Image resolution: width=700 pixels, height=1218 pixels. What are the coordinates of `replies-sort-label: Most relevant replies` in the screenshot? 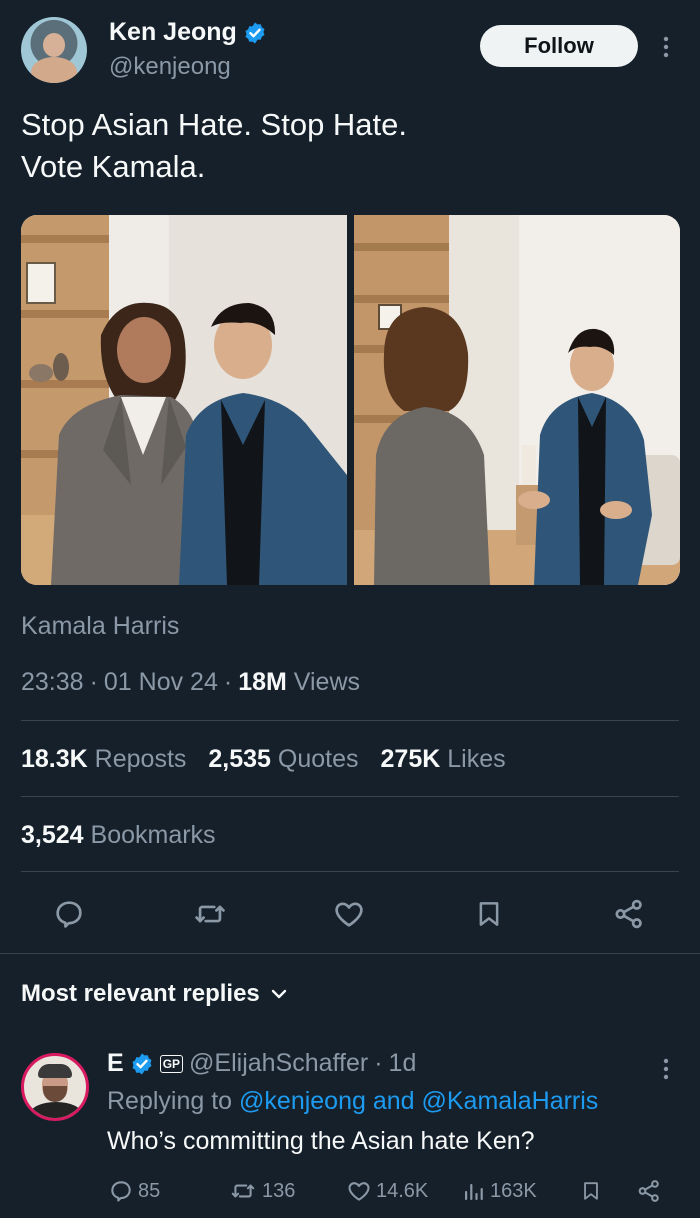 It's located at (140, 993).